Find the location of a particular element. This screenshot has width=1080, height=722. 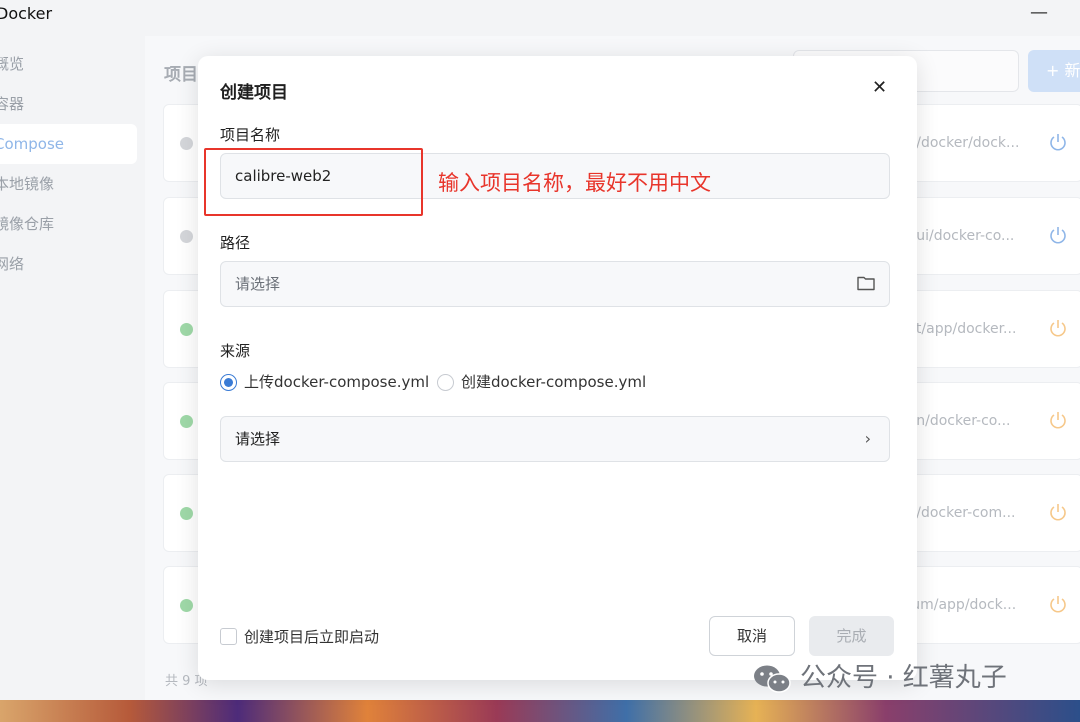

annotation-text: 输入项目名称，最好不用中文 is located at coordinates (574, 183).